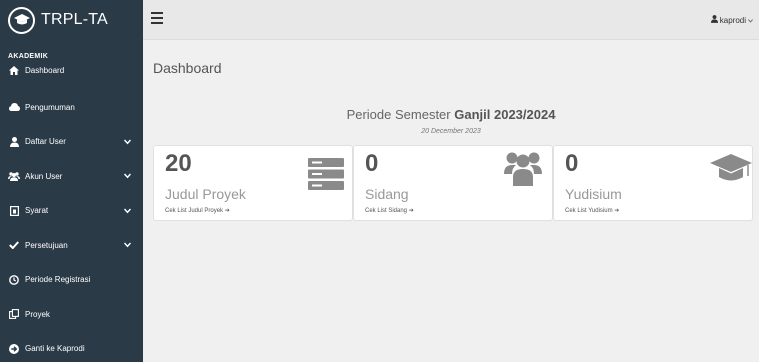 The height and width of the screenshot is (362, 759). I want to click on sidebar-item-label: Ganti ke Kaprodi, so click(55, 349).